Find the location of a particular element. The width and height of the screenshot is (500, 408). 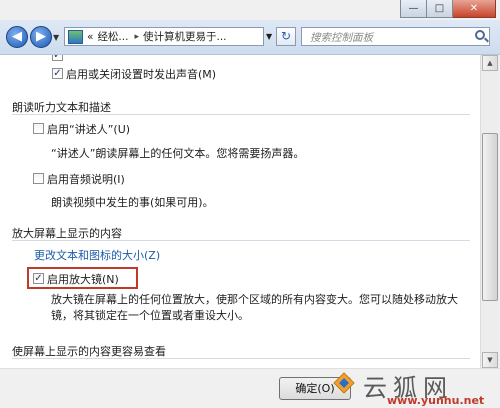

navigation-bar: ◀ ▶ ▼ « 经松... ▸ 使计算机更易于... ▼ ↻ 搜索控制面板 is located at coordinates (250, 37).